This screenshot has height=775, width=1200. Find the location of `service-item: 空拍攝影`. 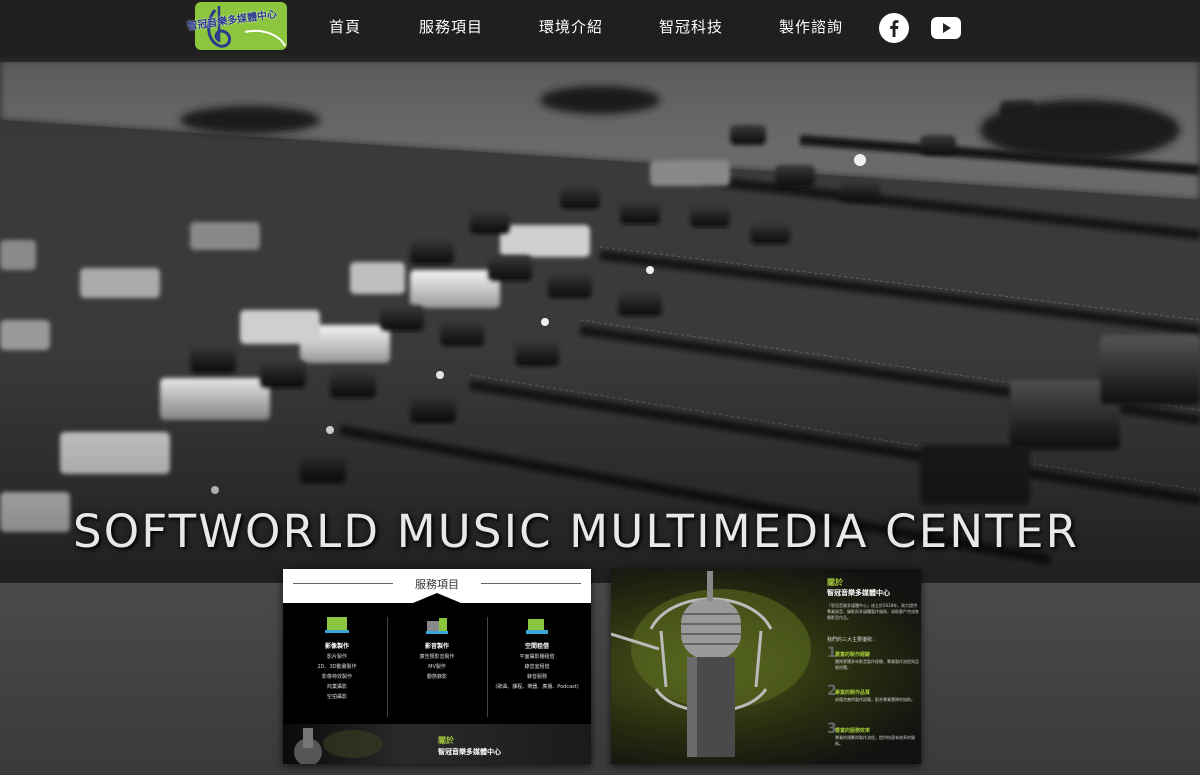

service-item: 空拍攝影 is located at coordinates (336, 697).